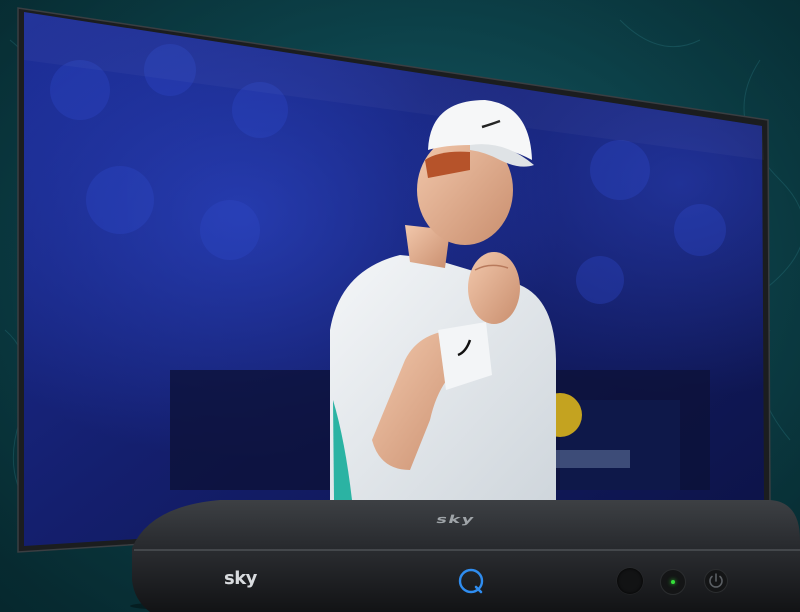 This screenshot has width=800, height=612. What do you see at coordinates (471, 581) in the screenshot?
I see `q-ring-icon` at bounding box center [471, 581].